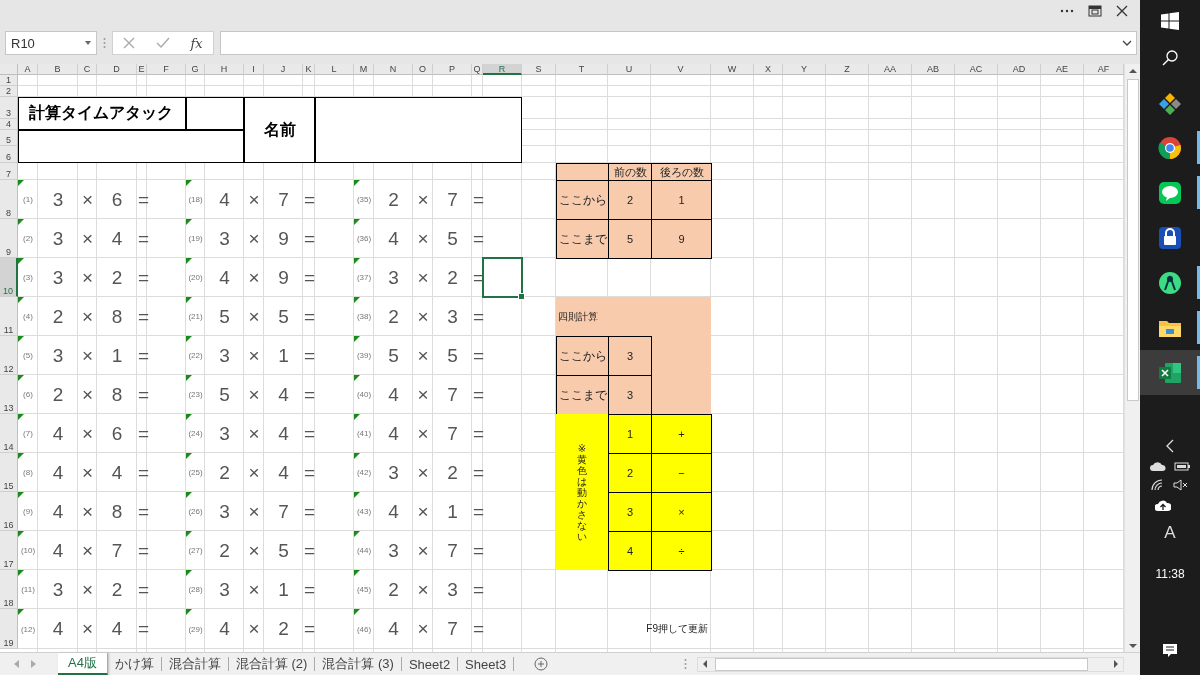 The width and height of the screenshot is (1200, 675). I want to click on browser-icon, so click(1170, 147).